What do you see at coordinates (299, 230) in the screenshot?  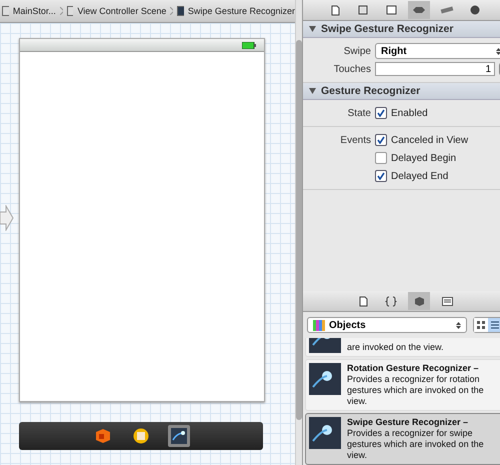 I see `scrollbar` at bounding box center [299, 230].